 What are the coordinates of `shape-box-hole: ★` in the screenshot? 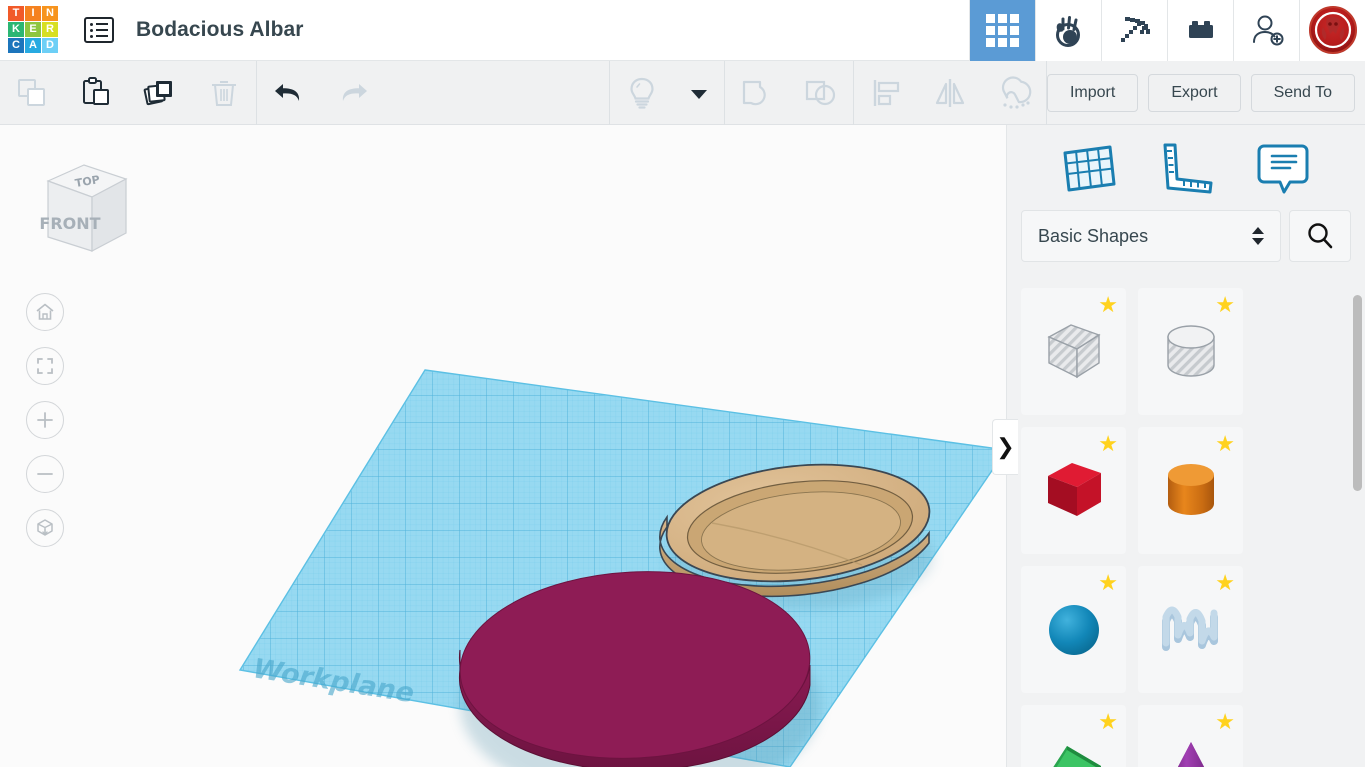 It's located at (1073, 351).